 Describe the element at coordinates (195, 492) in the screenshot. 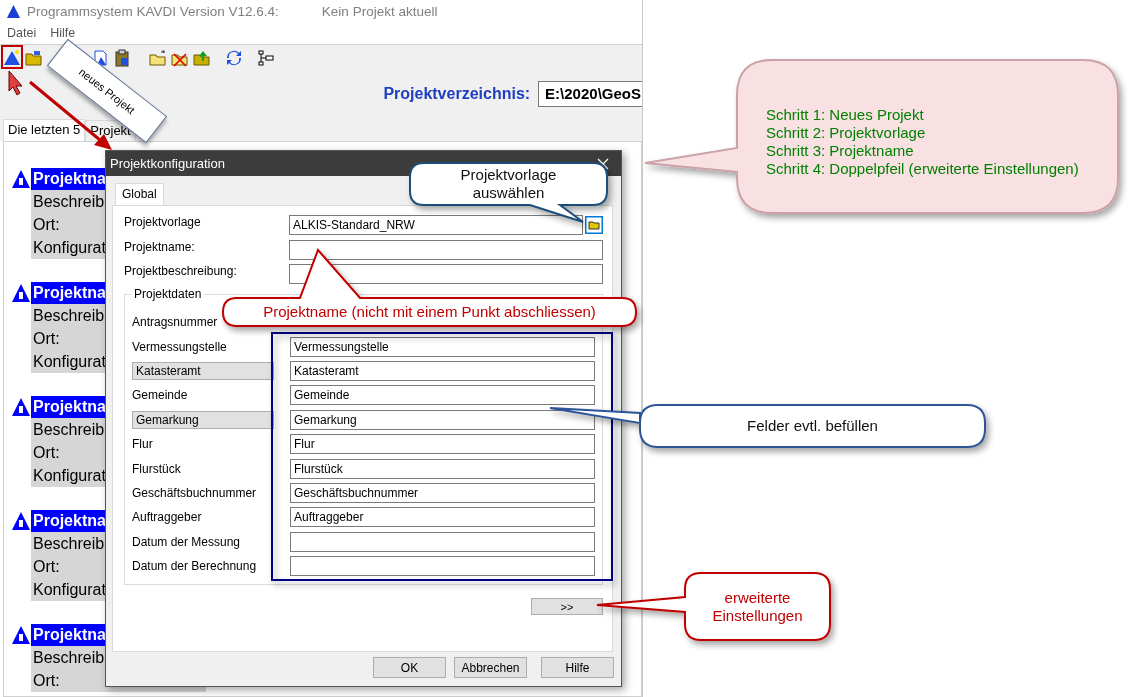

I see `field-label: Geschäftsbuchnummer` at that location.